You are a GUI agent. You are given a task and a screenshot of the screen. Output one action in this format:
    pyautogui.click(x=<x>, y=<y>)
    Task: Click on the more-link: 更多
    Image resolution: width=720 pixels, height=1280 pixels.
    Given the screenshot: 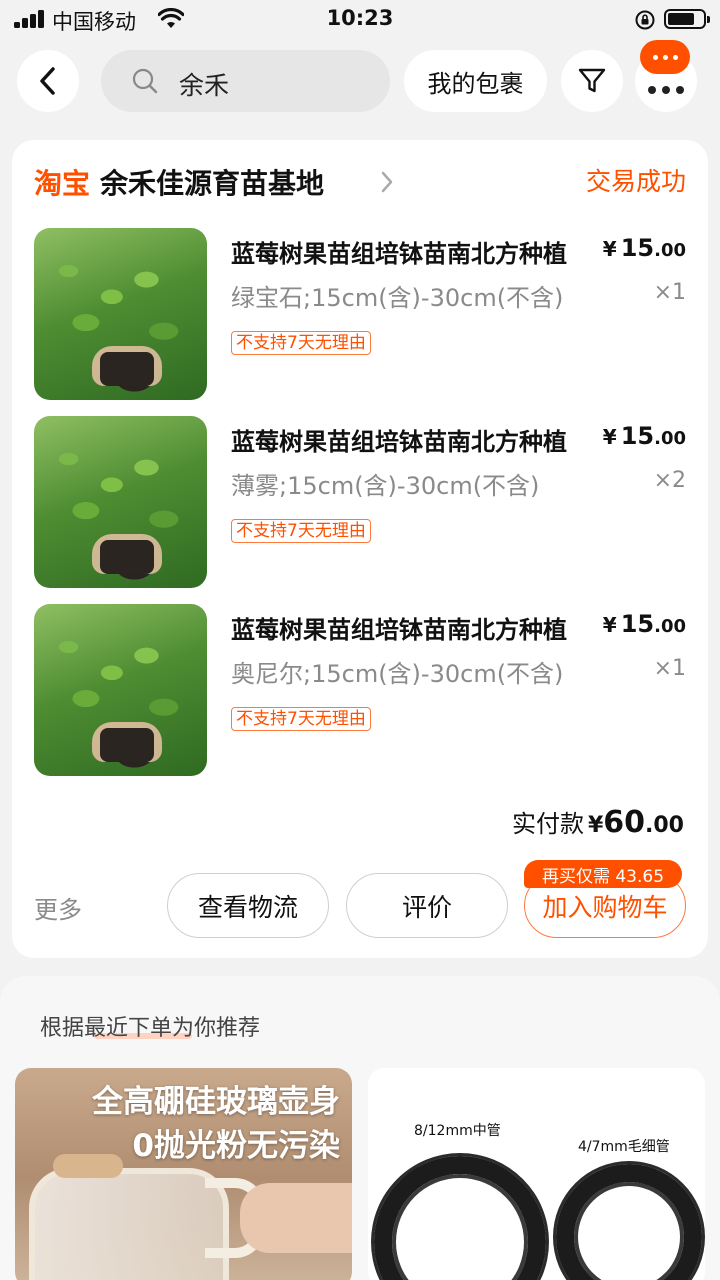 What is the action you would take?
    pyautogui.click(x=58, y=907)
    